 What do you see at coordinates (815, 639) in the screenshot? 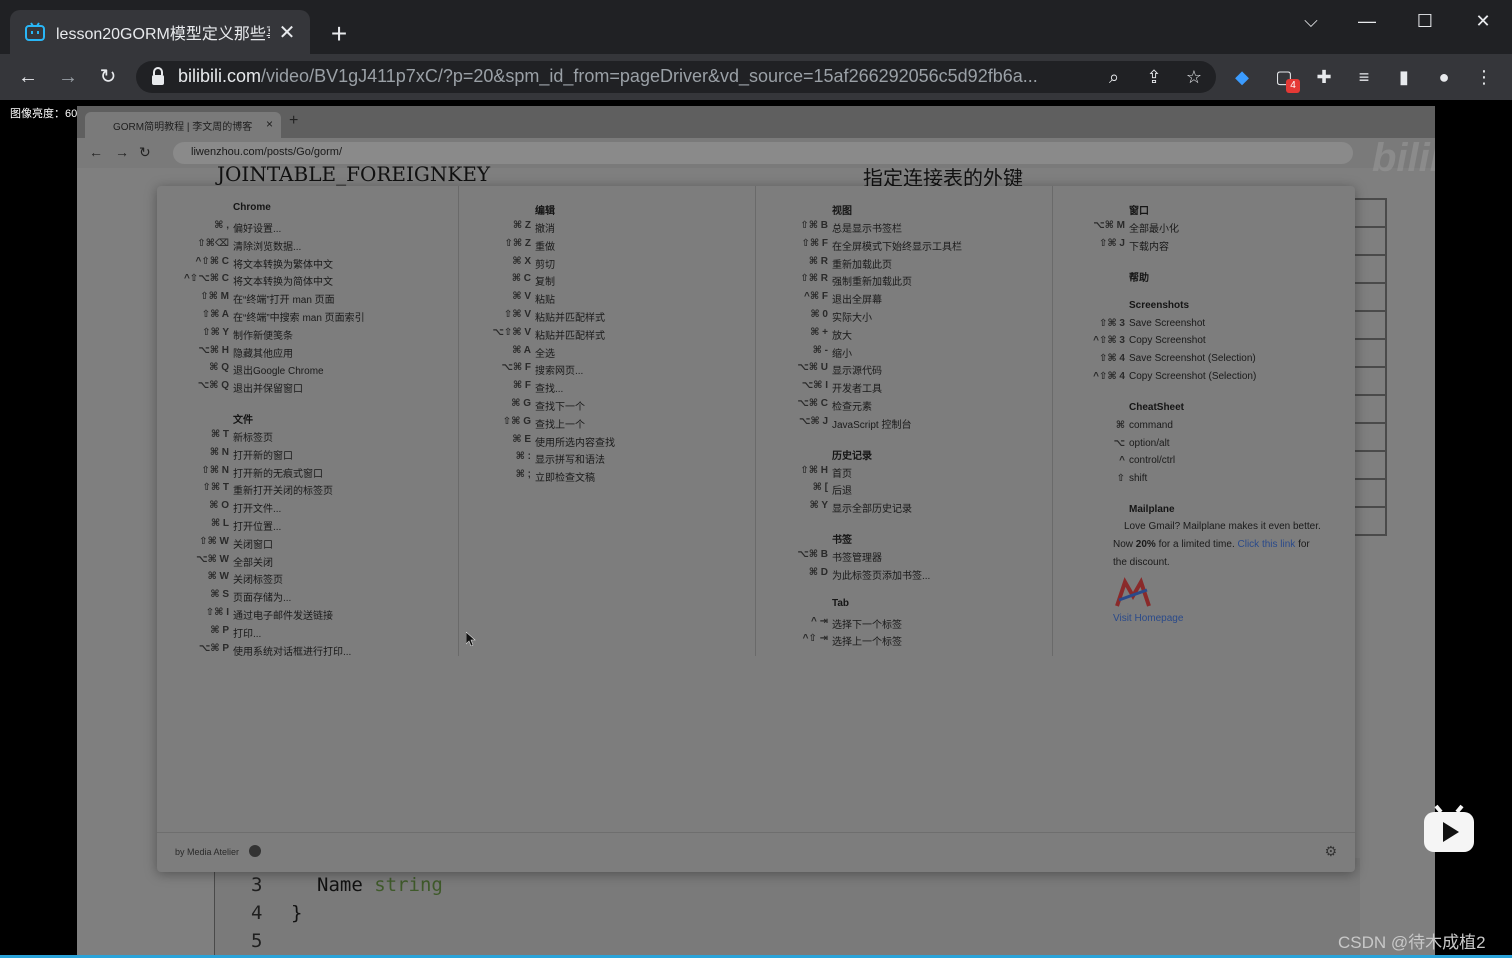
I see `shortcut-keys: ^⇧ ⇥` at bounding box center [815, 639].